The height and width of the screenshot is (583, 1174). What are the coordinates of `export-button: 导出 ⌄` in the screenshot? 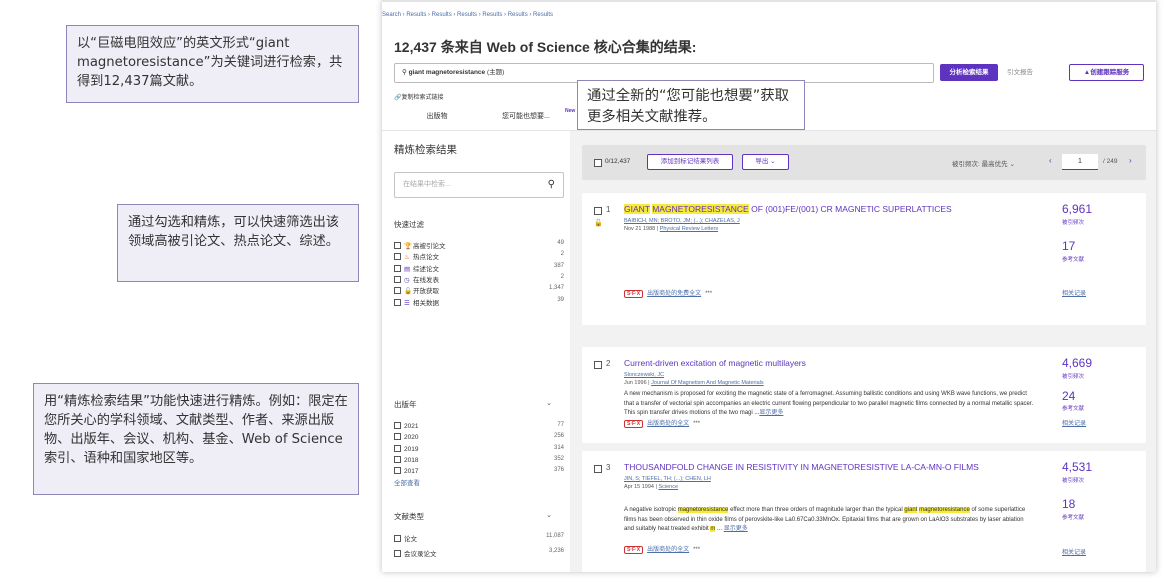 It's located at (765, 162).